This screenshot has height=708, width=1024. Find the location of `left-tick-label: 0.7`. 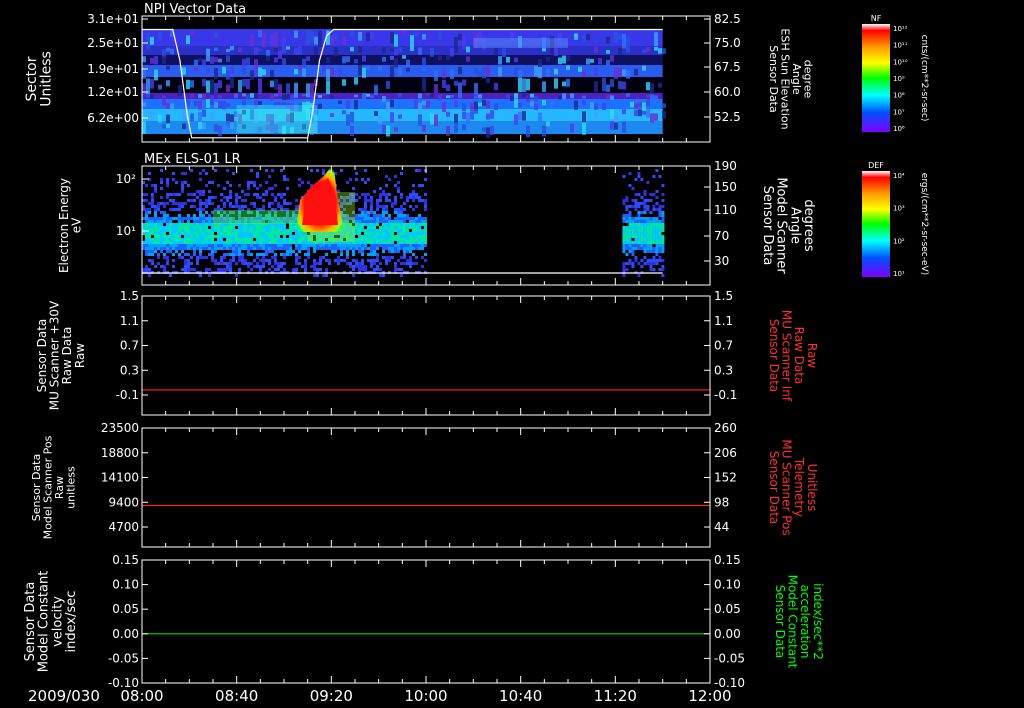

left-tick-label: 0.7 is located at coordinates (129, 346).